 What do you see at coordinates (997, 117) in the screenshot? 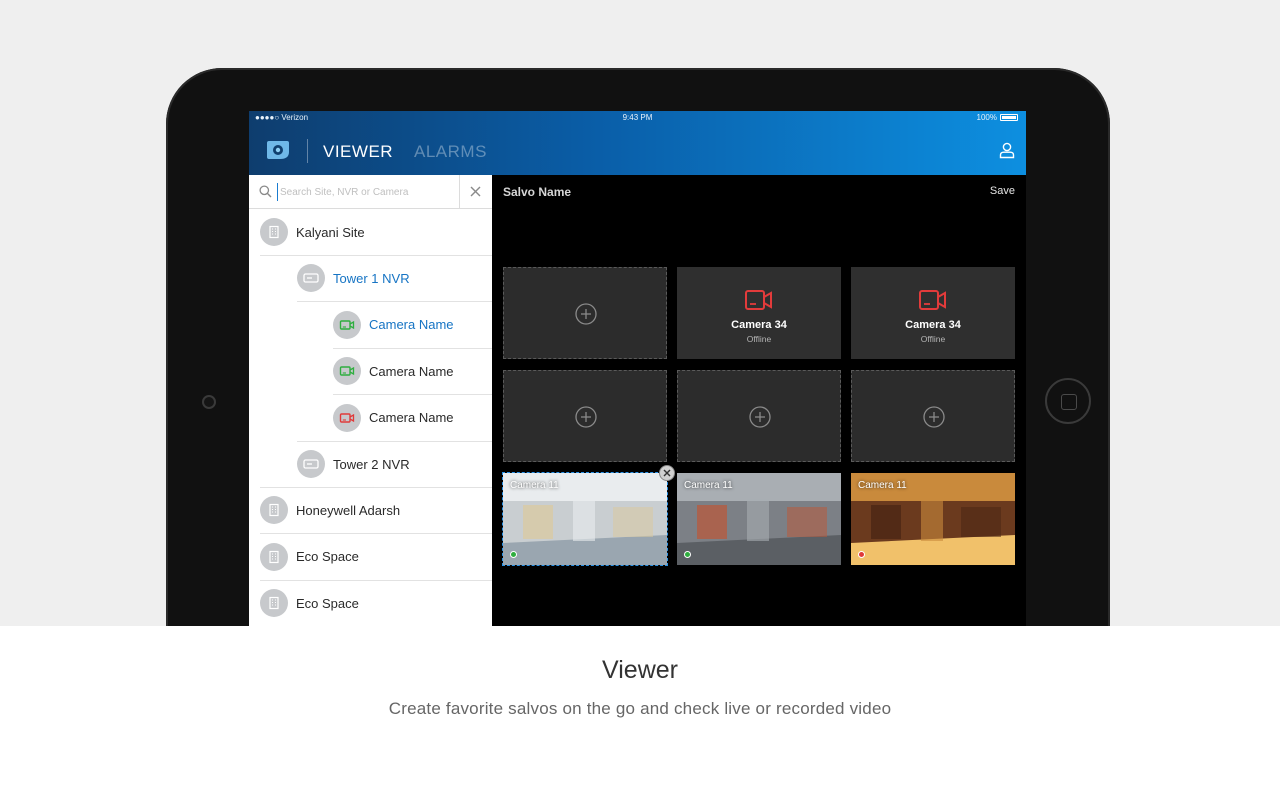
I see `battery-status: 100%` at bounding box center [997, 117].